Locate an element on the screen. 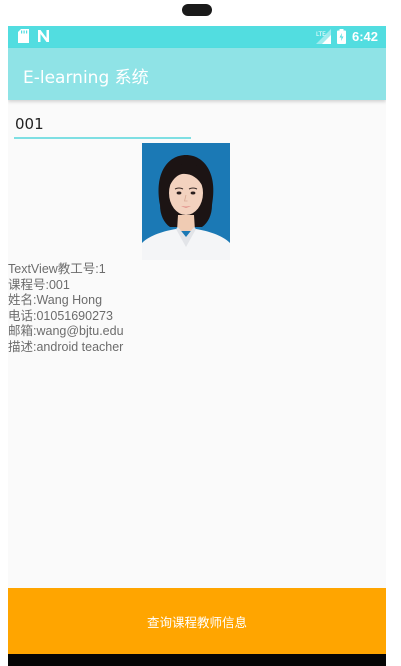  n-notification-icon is located at coordinates (43, 36).